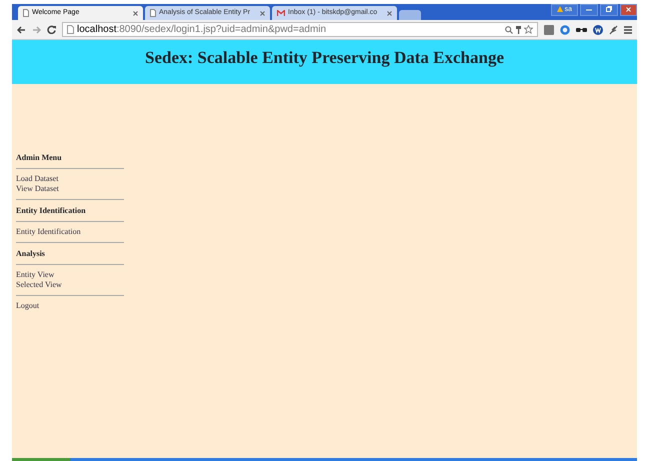 This screenshot has height=461, width=645. What do you see at coordinates (628, 30) in the screenshot?
I see `menu-icon` at bounding box center [628, 30].